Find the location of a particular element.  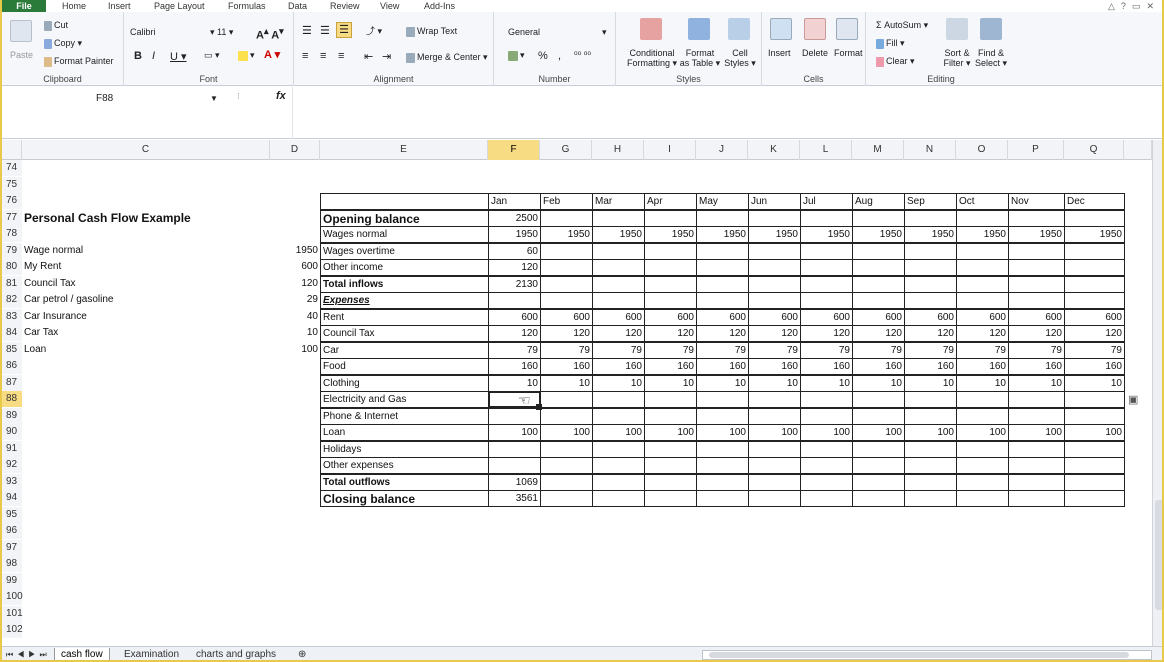

tab-file: File is located at coordinates (24, 6).